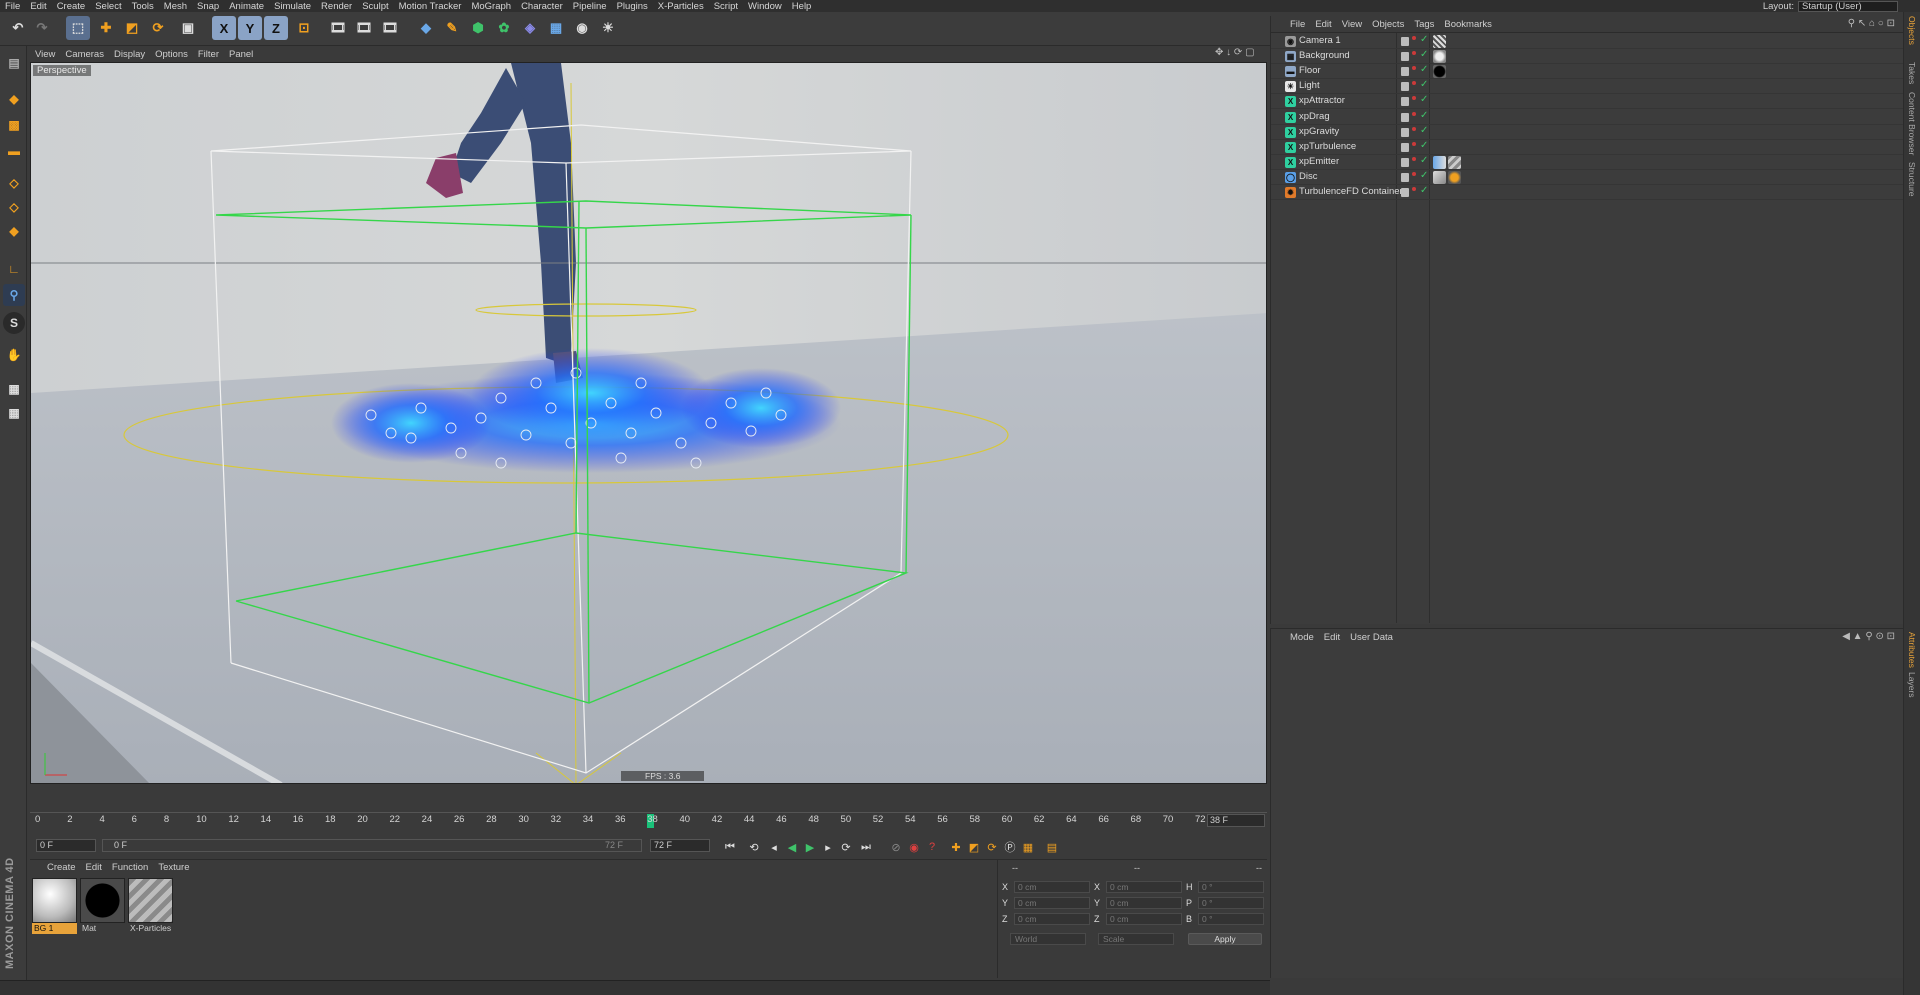 This screenshot has width=1920, height=995. What do you see at coordinates (292, 6) in the screenshot?
I see `menu-simulate: Simulate` at bounding box center [292, 6].